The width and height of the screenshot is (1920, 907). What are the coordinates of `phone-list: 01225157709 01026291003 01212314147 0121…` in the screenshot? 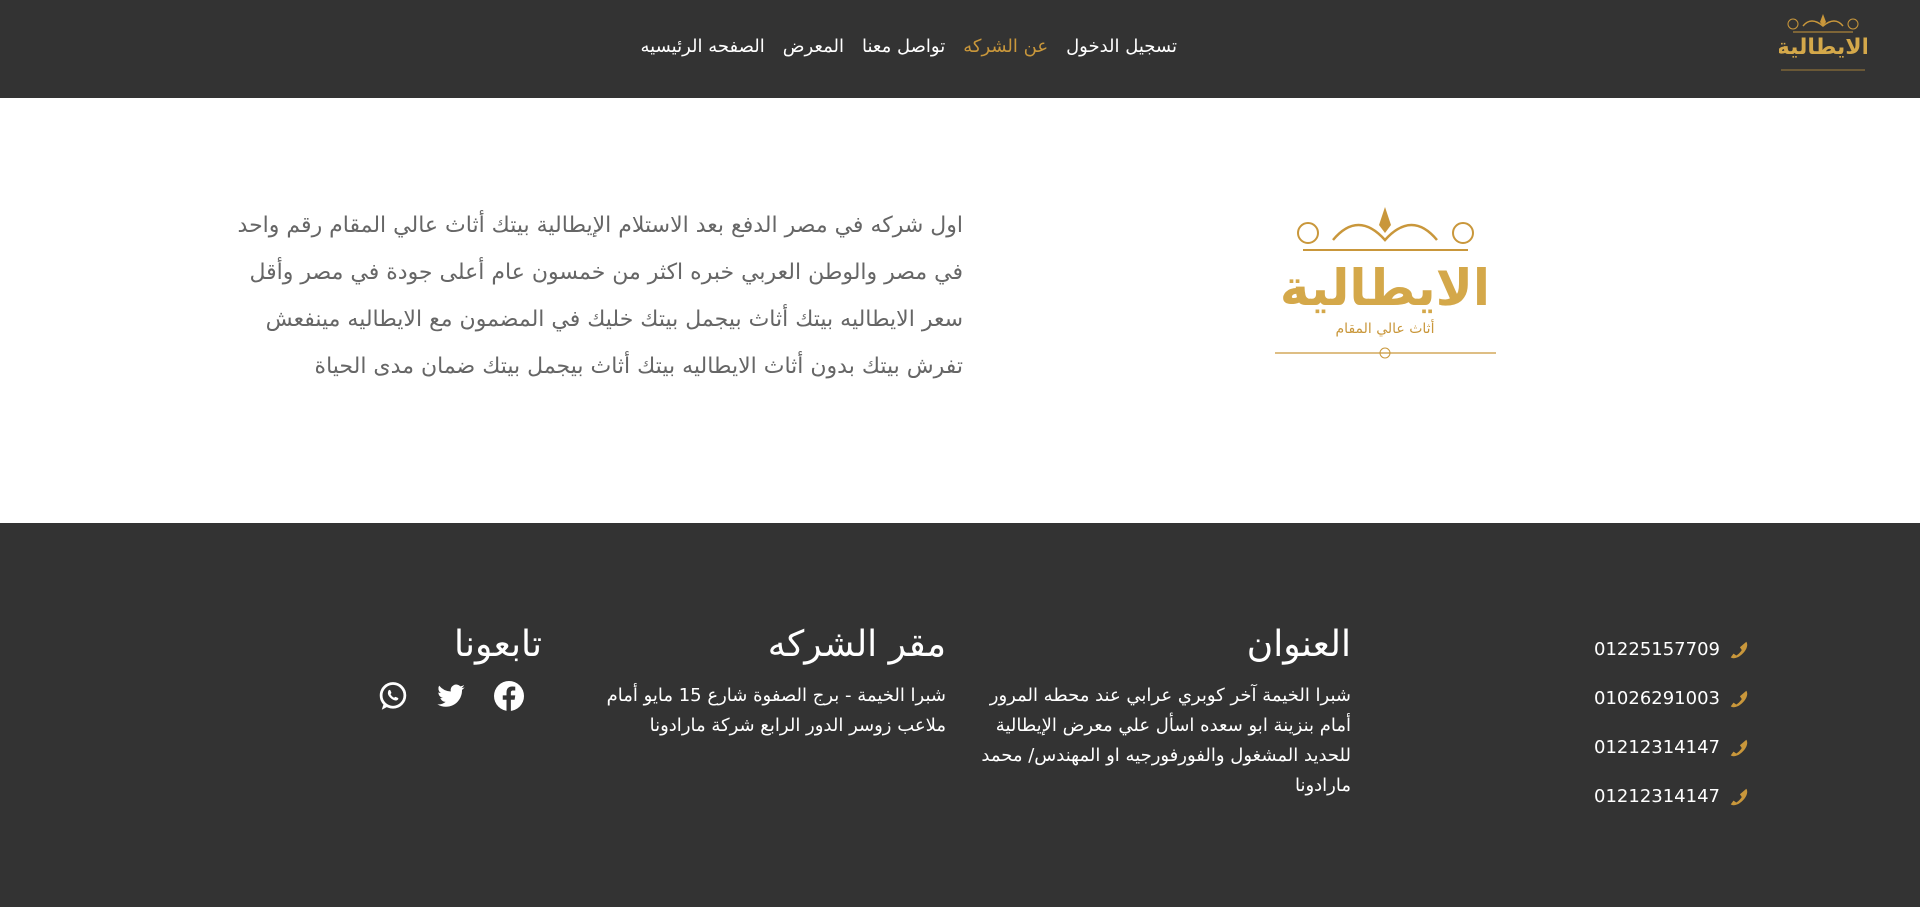 It's located at (1672, 723).